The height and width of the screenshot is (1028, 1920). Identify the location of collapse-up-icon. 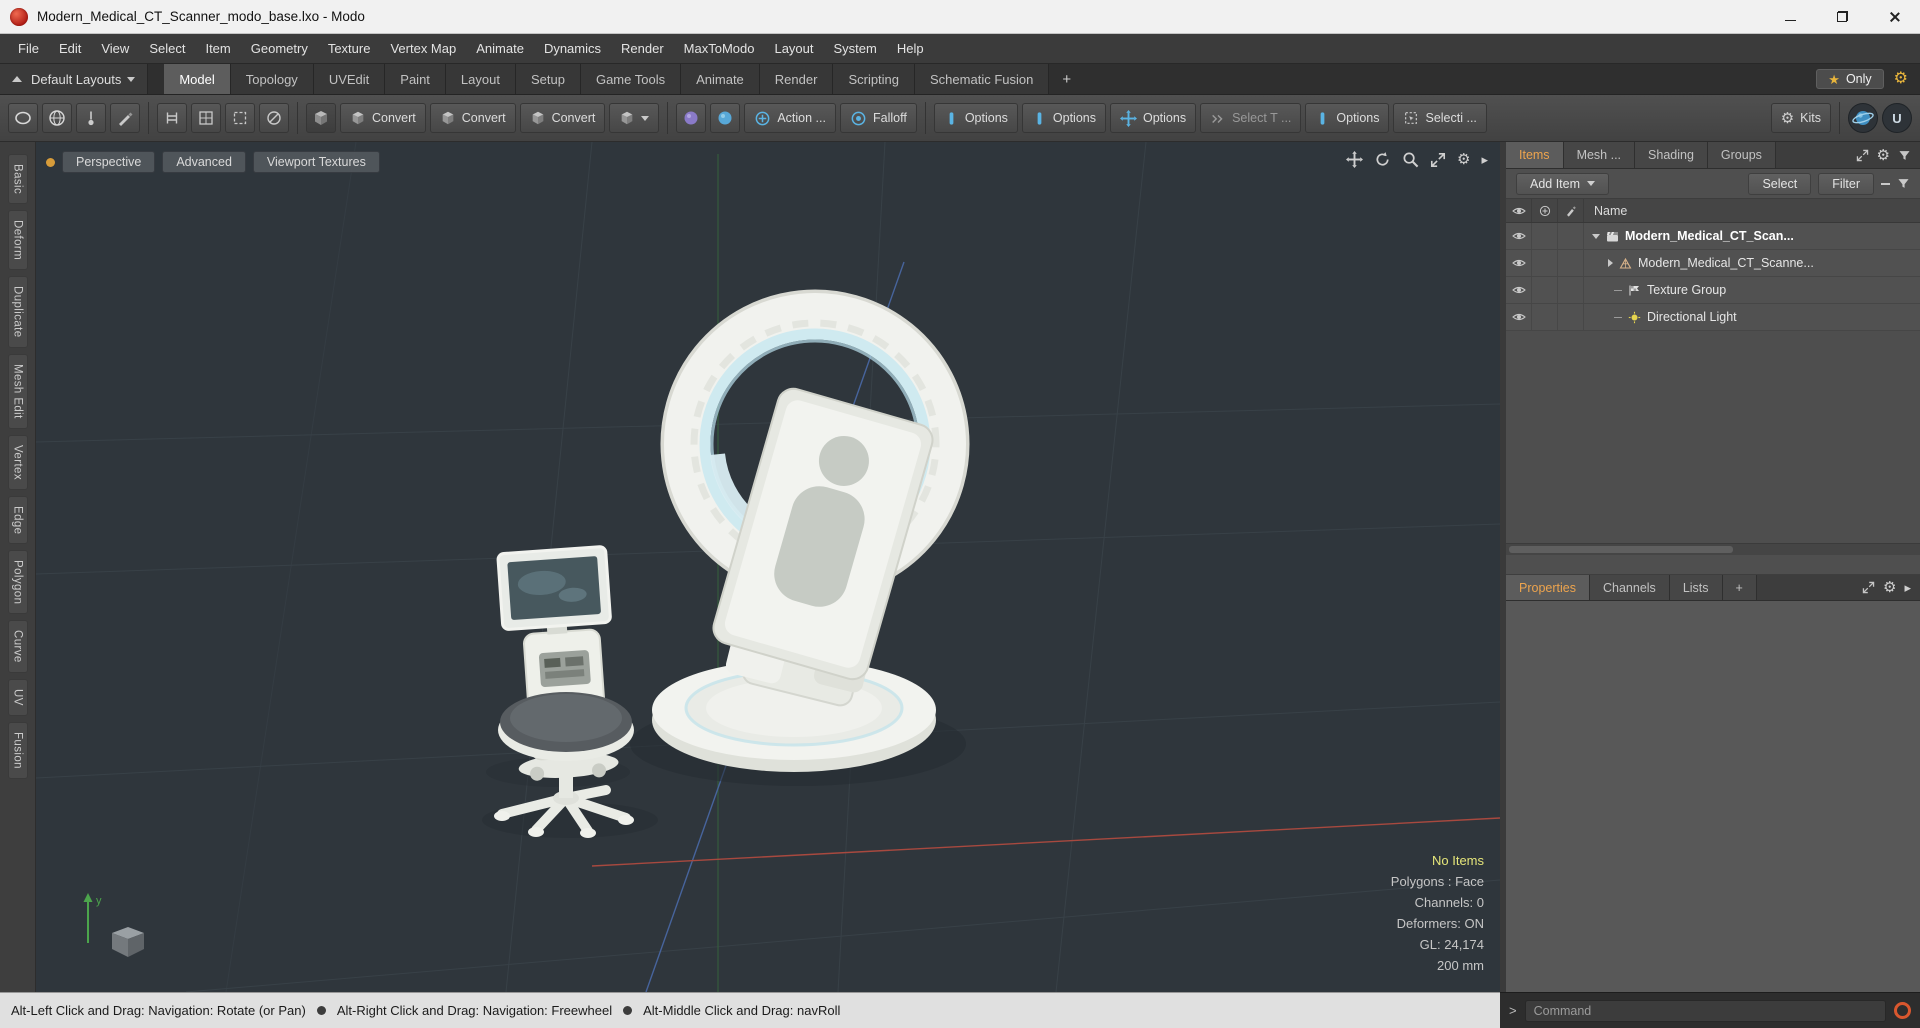
(17, 79).